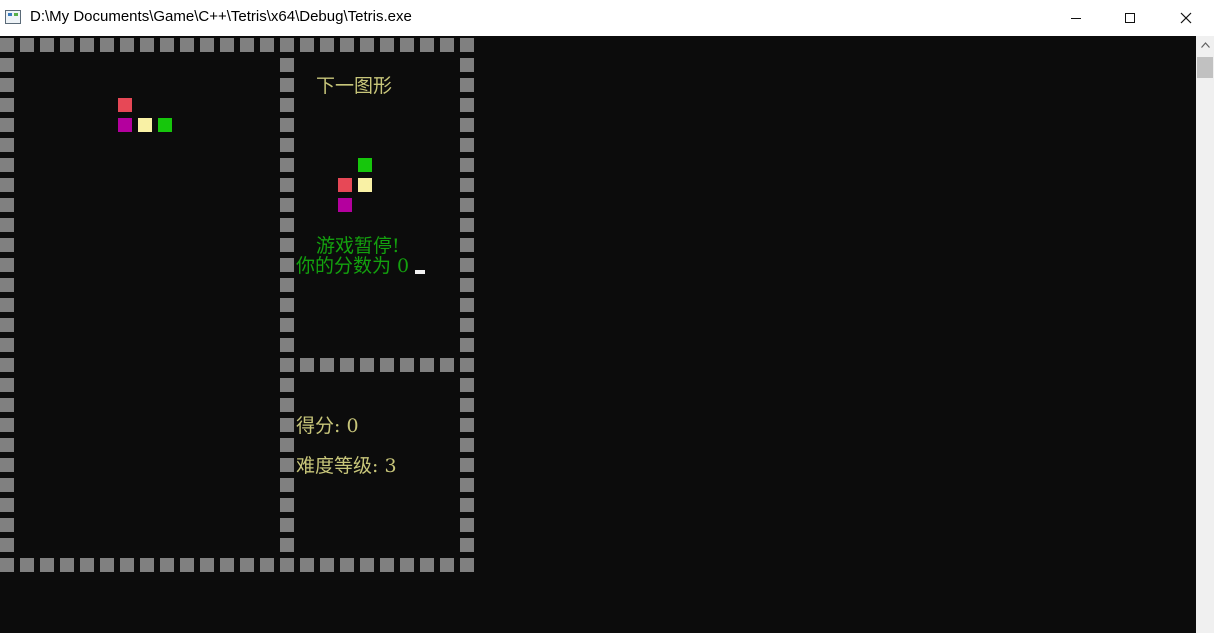  I want to click on minimize-button, so click(1076, 18).